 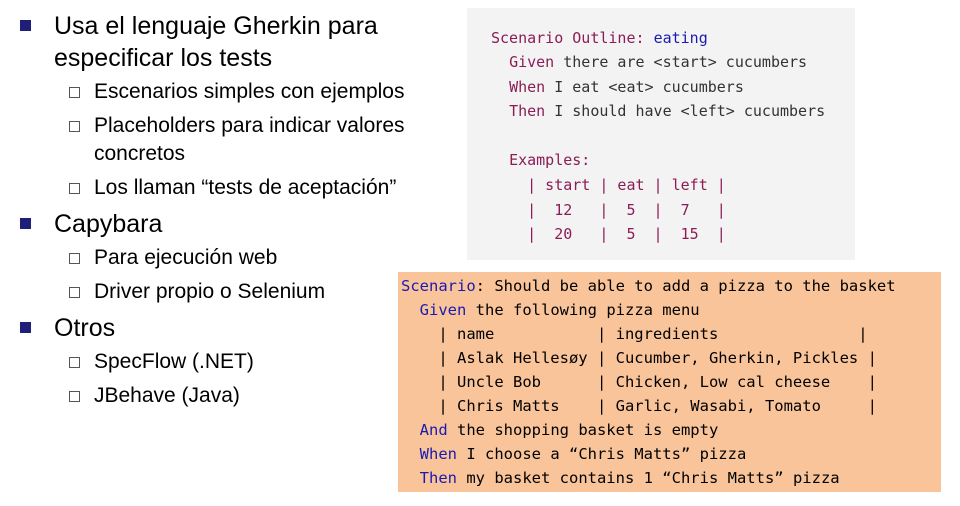 I want to click on sub-bullet-text: Escenarios simples con ejemplos, so click(x=249, y=91).